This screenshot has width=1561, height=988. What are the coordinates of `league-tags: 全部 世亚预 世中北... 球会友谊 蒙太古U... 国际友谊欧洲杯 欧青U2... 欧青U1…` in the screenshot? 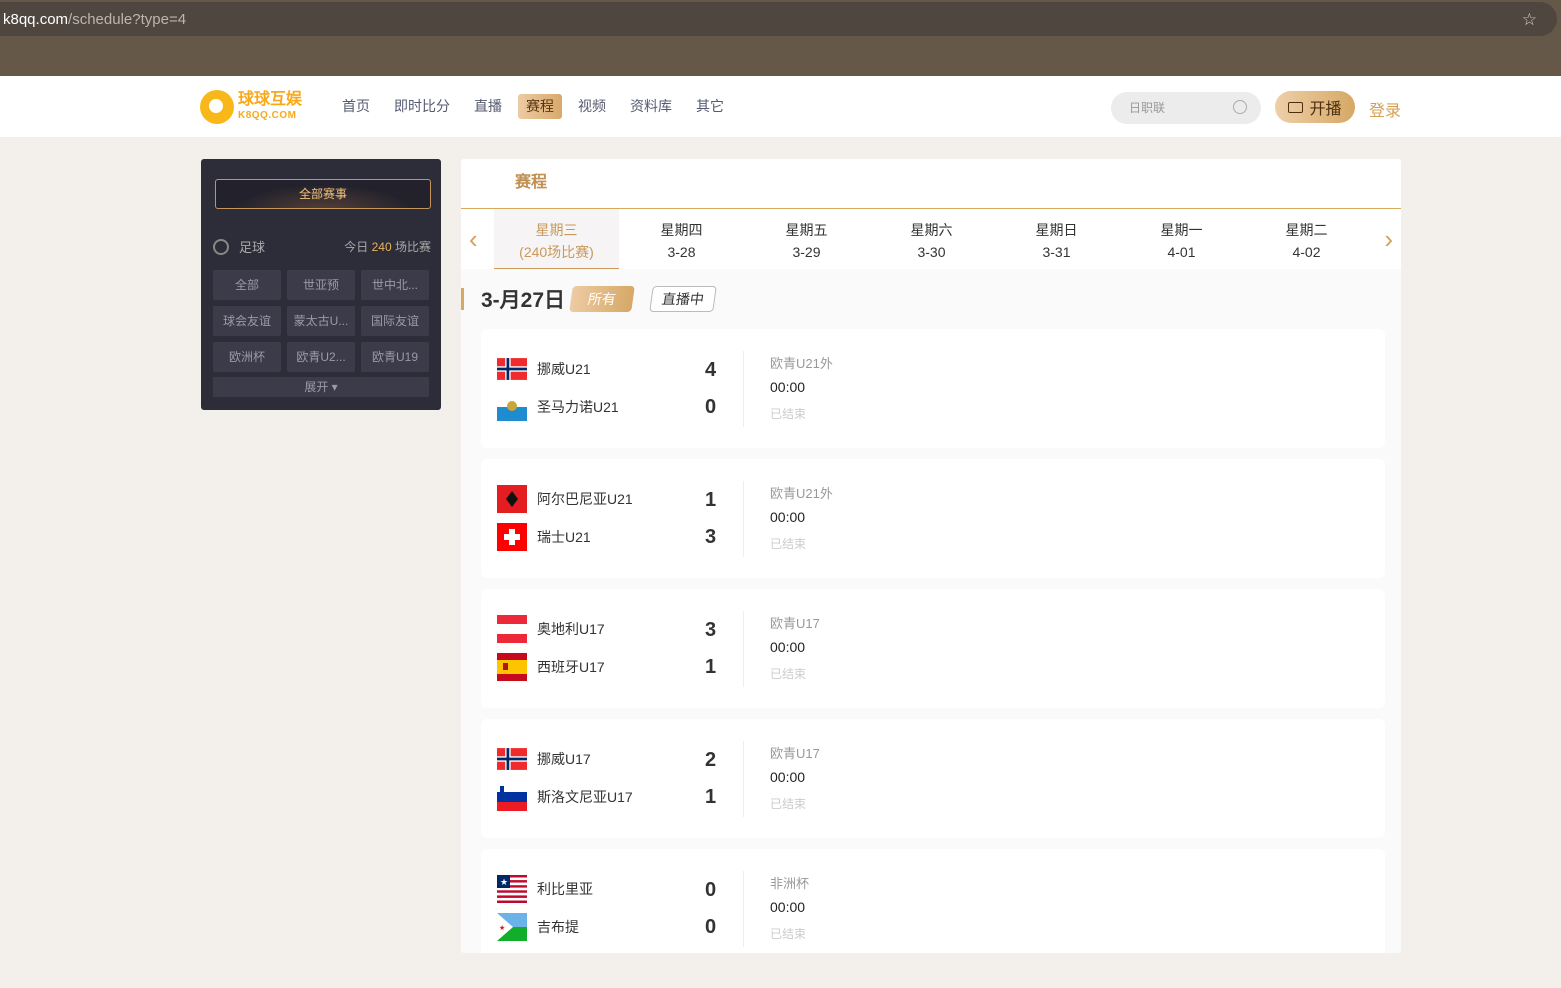 It's located at (321, 321).